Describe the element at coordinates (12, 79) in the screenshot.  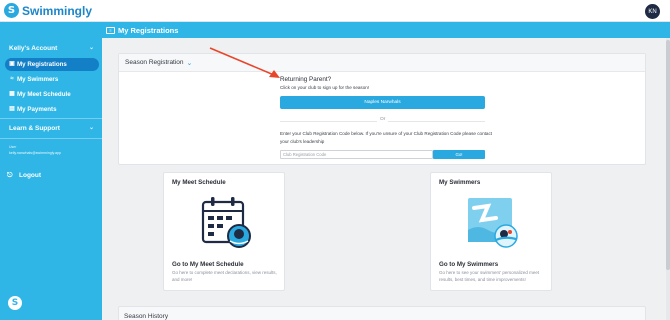
I see `swimmer-icon: ≈` at that location.